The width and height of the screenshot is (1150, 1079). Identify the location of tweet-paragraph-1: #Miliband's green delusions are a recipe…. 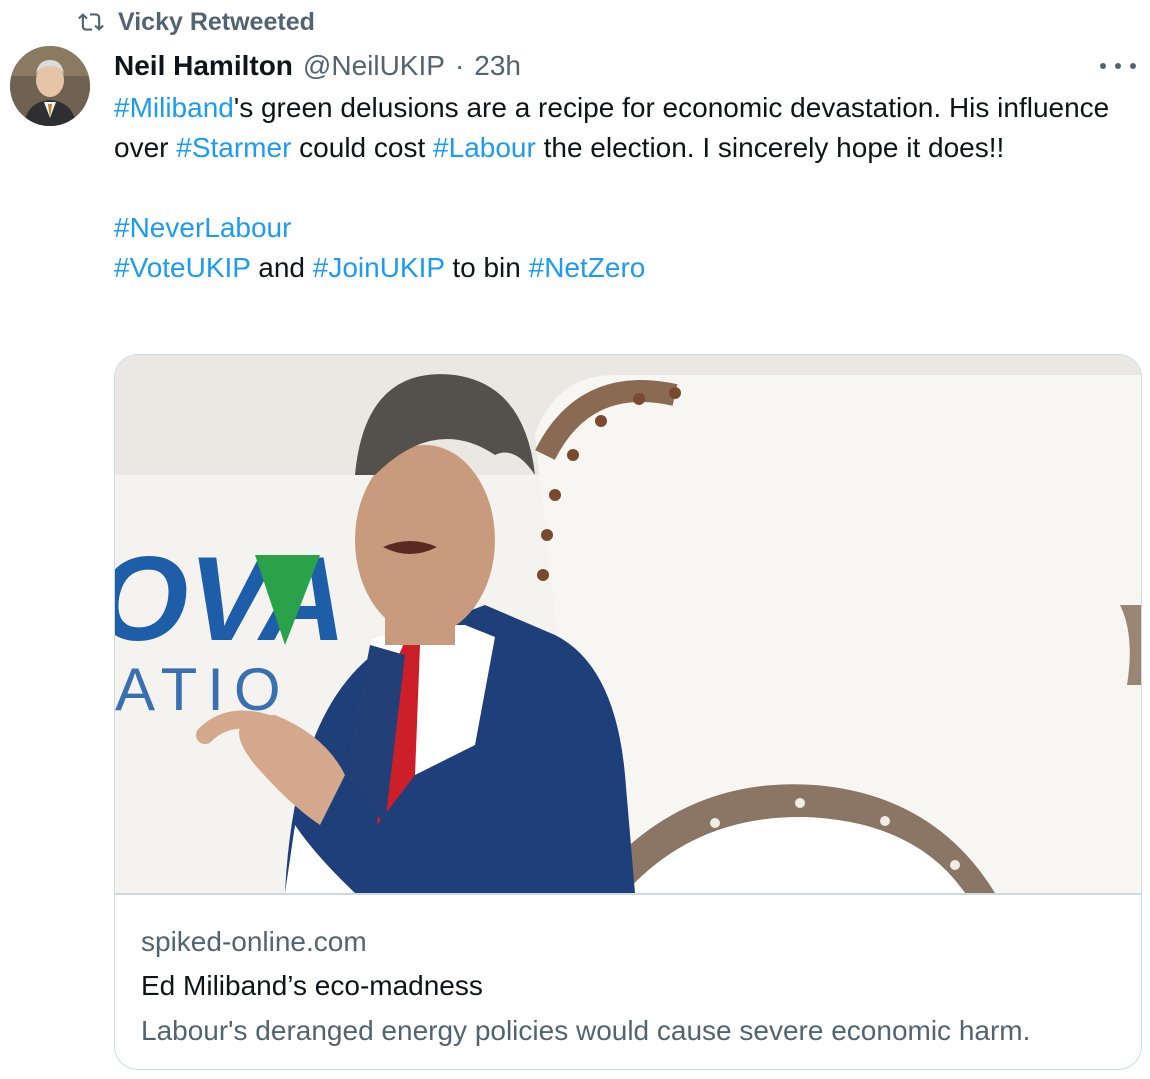
(624, 128).